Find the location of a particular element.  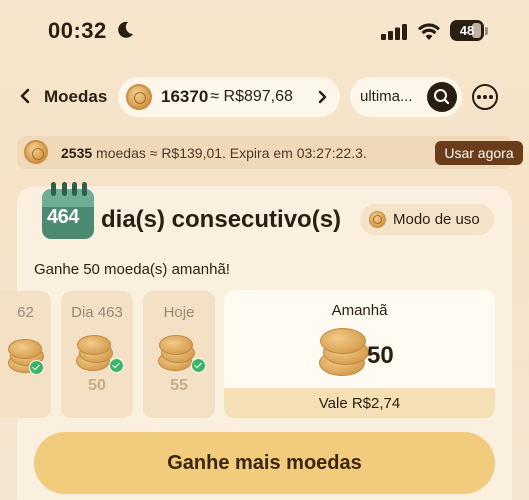

day-value: 50 is located at coordinates (97, 385).